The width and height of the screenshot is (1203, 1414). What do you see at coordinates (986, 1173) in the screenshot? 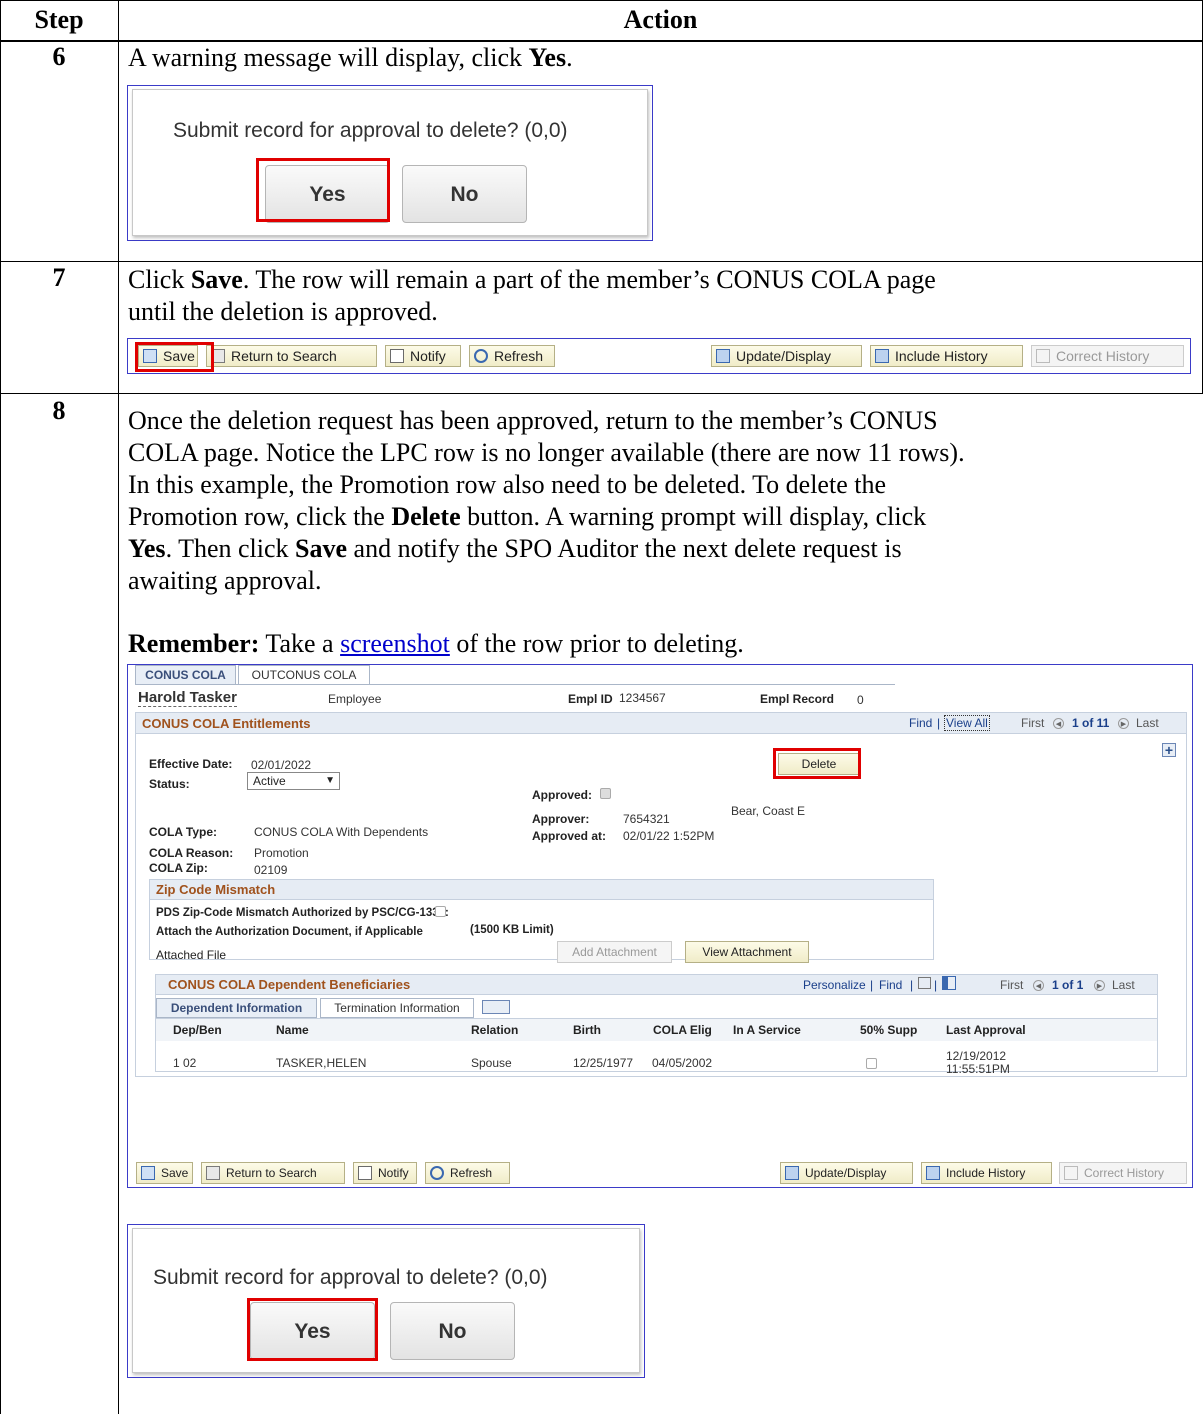
I see `panel-include-history-button: Include History` at bounding box center [986, 1173].